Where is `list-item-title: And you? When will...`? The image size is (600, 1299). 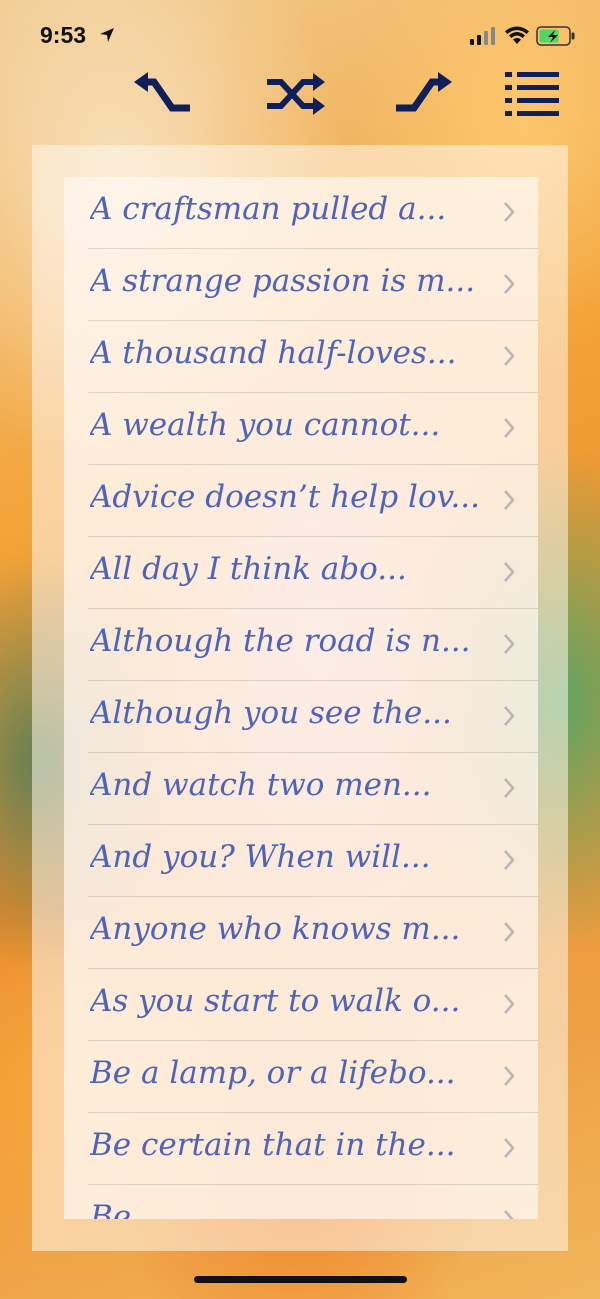
list-item-title: And you? When will... is located at coordinates (260, 857).